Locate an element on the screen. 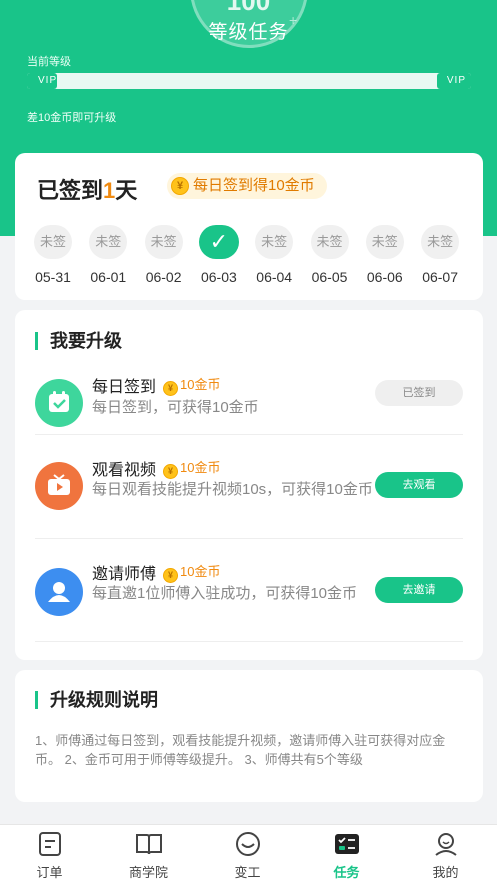  tab-label: 订单 is located at coordinates (49, 872).